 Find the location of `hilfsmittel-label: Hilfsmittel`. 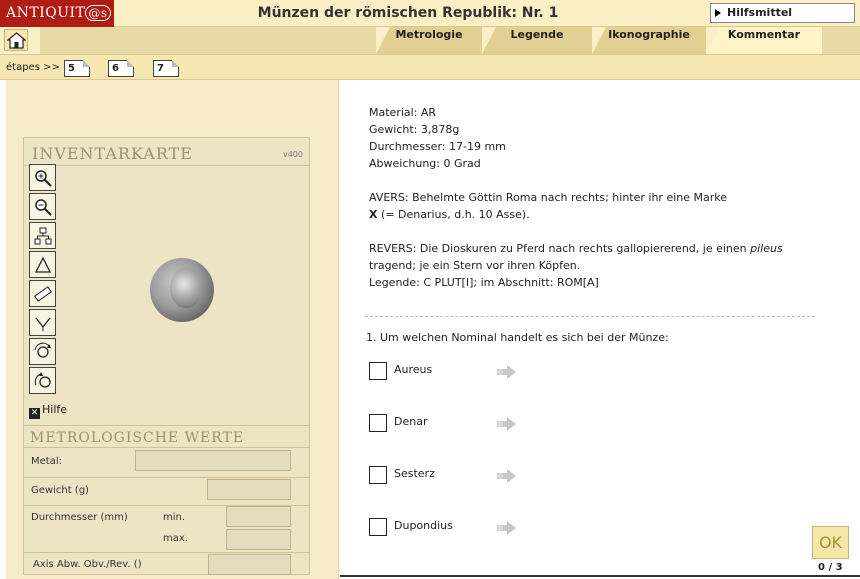

hilfsmittel-label: Hilfsmittel is located at coordinates (760, 12).